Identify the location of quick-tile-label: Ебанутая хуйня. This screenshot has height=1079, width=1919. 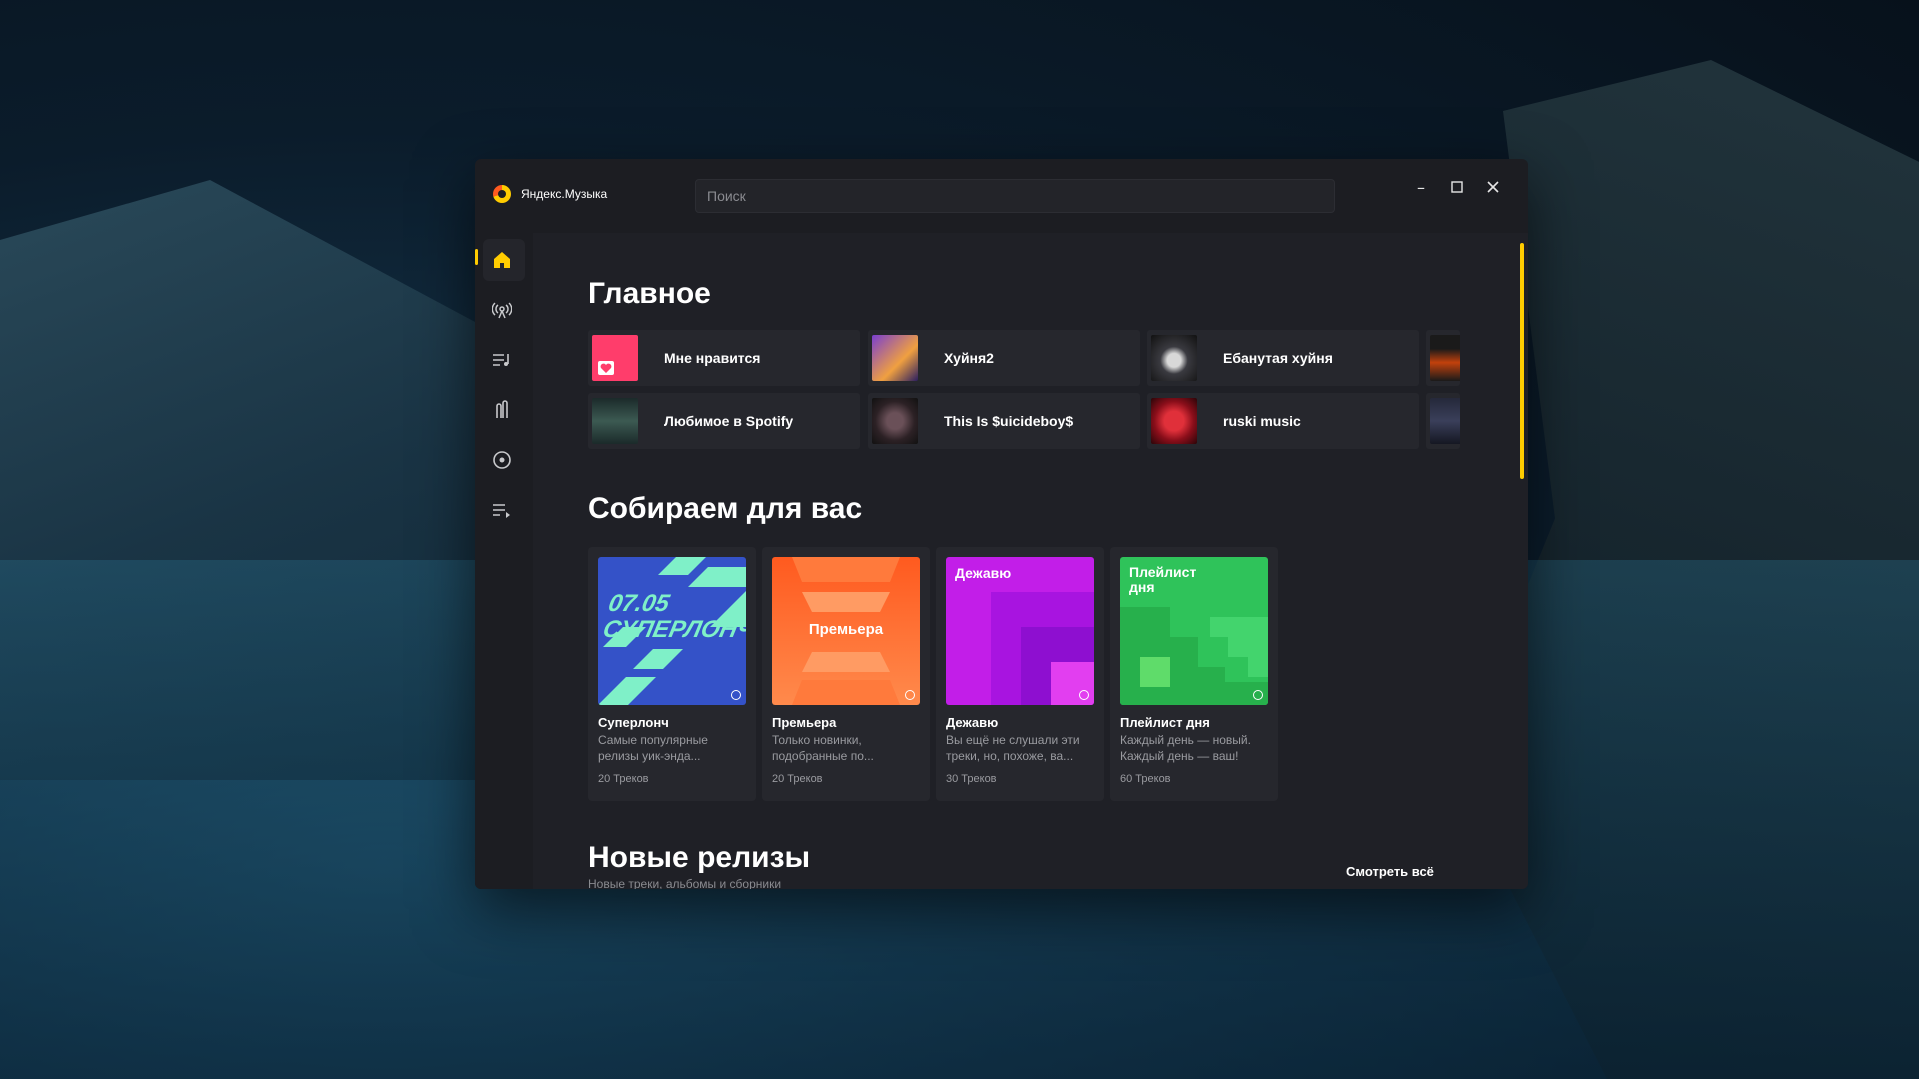
(1278, 358).